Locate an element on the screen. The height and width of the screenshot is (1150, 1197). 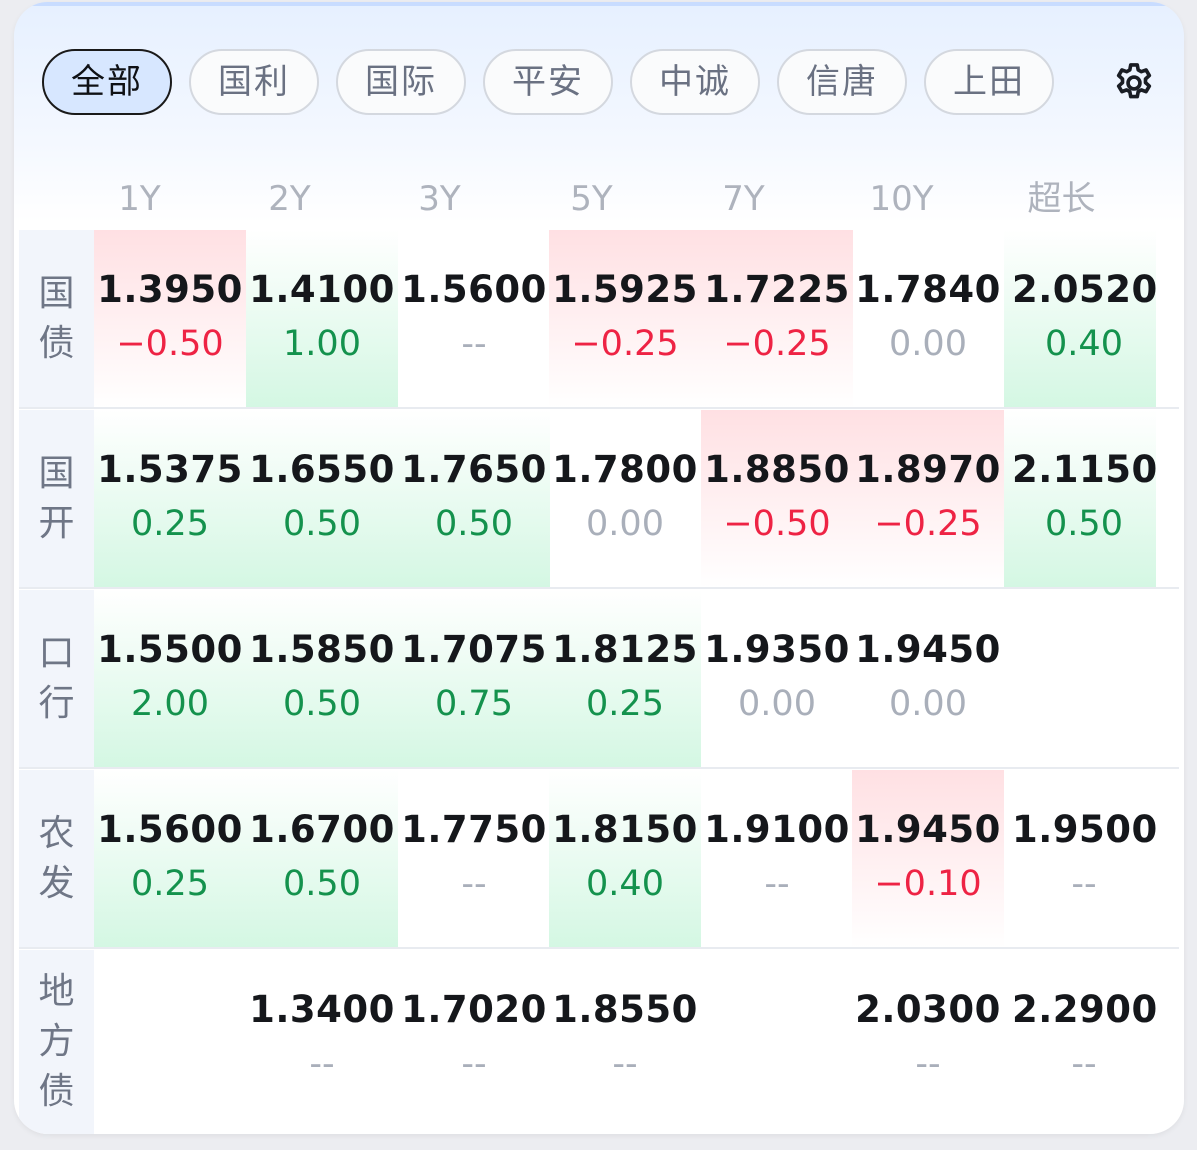
yield-value: 1.5500 is located at coordinates (170, 649).